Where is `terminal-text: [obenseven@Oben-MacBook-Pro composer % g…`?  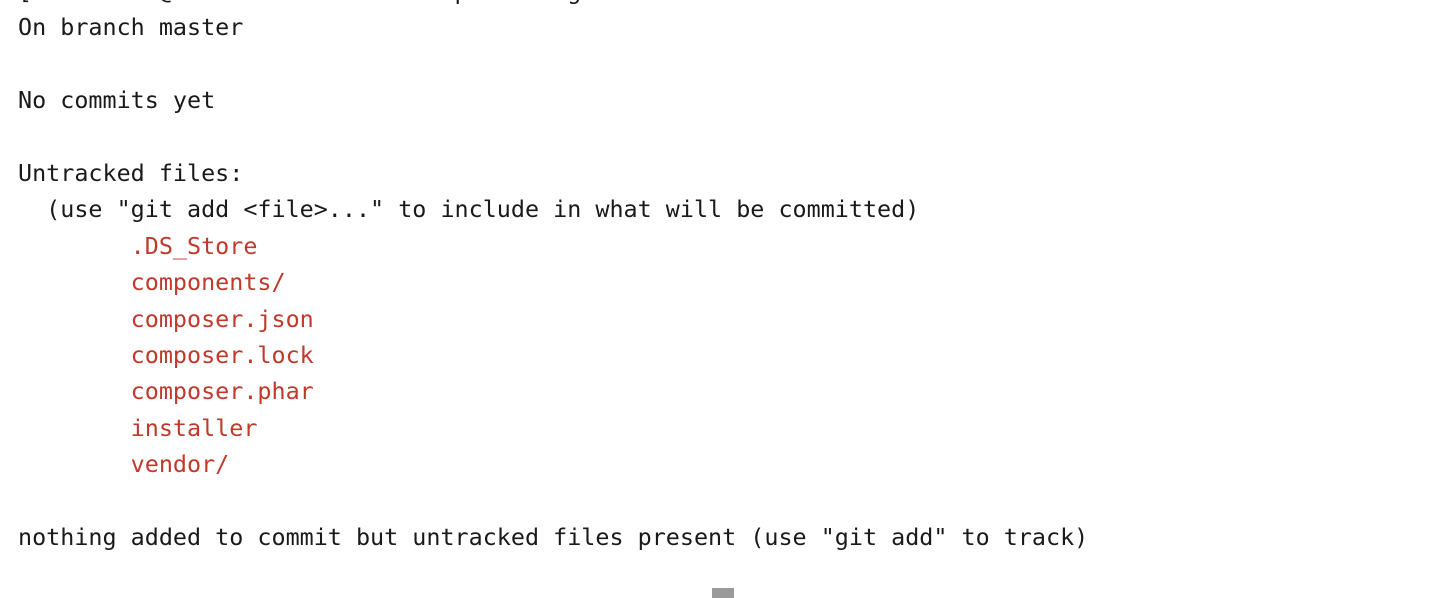
terminal-text: [obenseven@Oben-MacBook-Pro composer % g… is located at coordinates (363, 2).